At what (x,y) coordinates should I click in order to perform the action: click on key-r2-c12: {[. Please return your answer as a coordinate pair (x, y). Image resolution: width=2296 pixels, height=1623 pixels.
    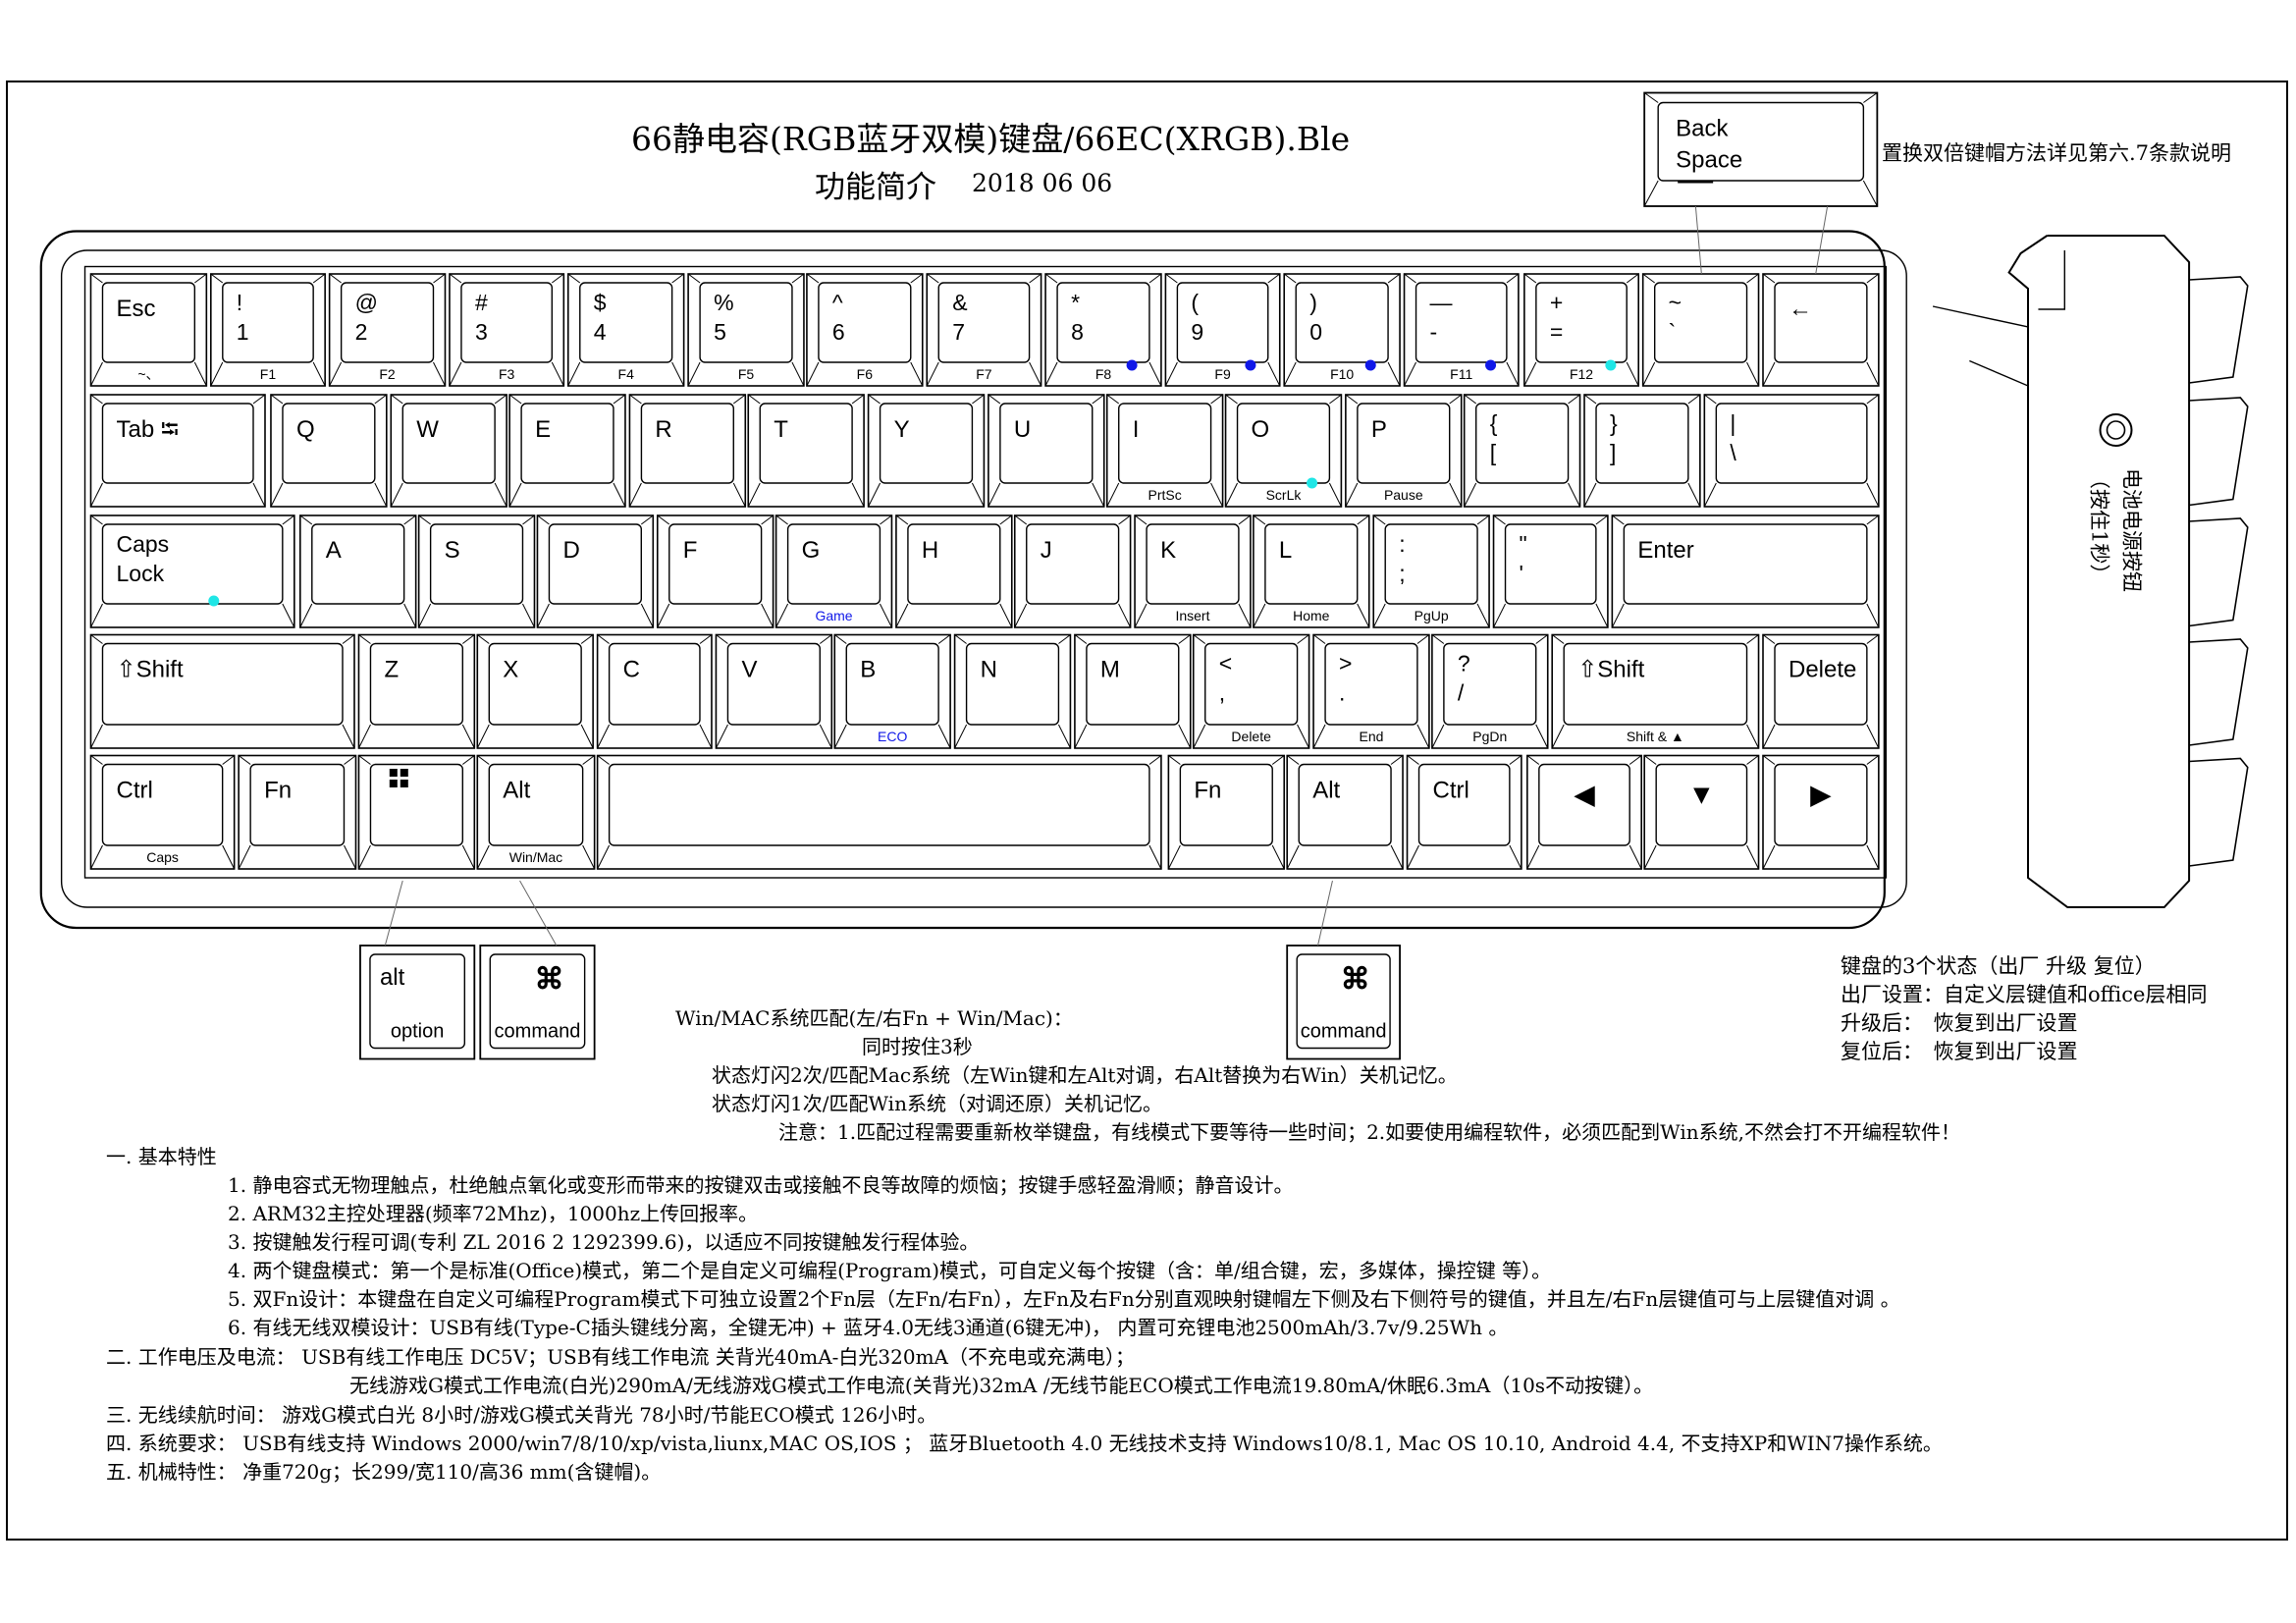
    Looking at the image, I should click on (1522, 451).